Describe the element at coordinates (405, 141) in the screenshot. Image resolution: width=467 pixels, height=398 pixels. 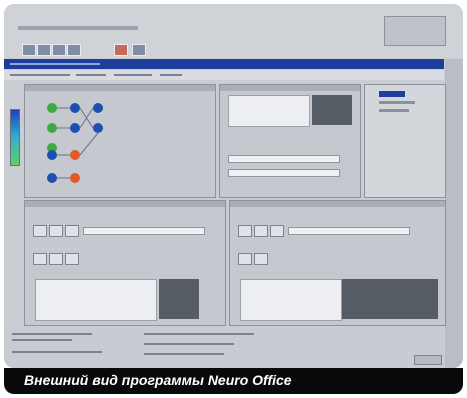
I see `project-tree-panel` at that location.